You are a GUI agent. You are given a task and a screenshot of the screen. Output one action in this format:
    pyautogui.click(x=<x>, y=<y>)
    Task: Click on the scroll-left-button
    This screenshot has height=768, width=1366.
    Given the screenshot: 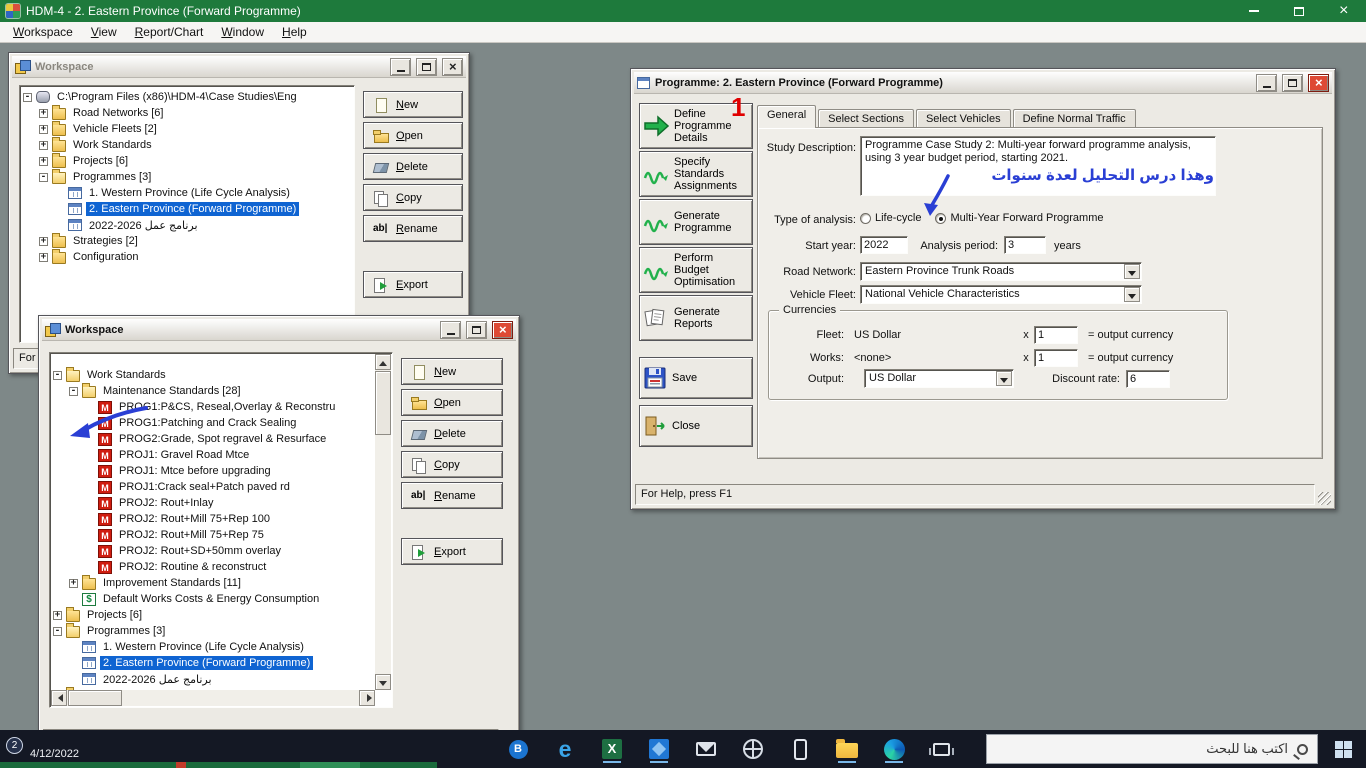 What is the action you would take?
    pyautogui.click(x=59, y=698)
    